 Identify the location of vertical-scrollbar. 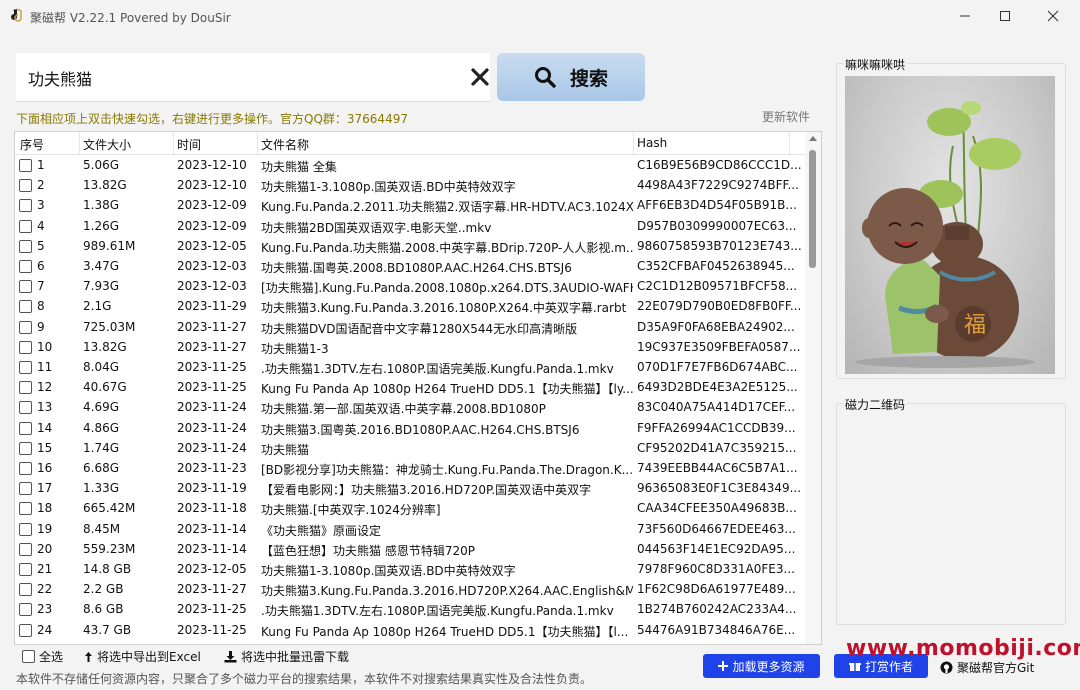
(813, 388).